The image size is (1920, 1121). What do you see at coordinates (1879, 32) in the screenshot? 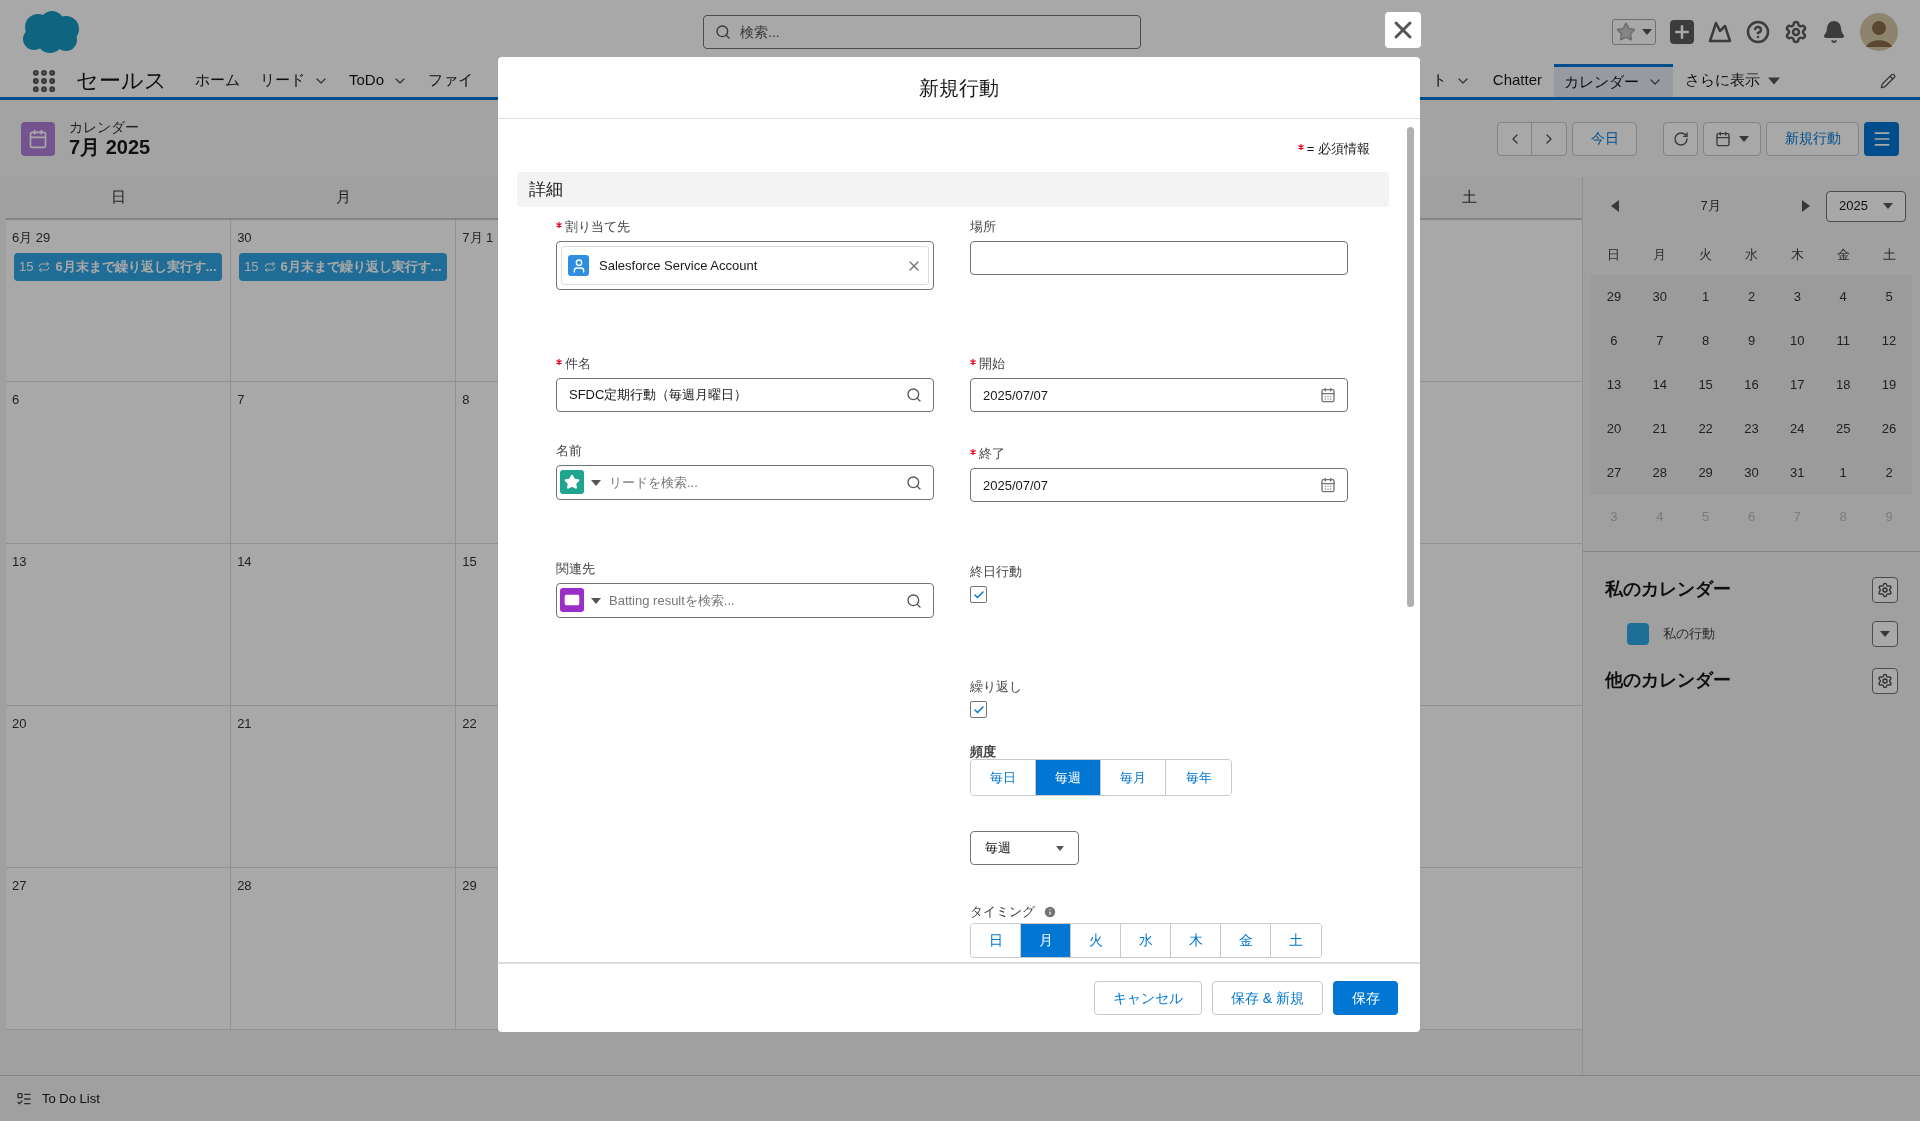
I see `avatar` at bounding box center [1879, 32].